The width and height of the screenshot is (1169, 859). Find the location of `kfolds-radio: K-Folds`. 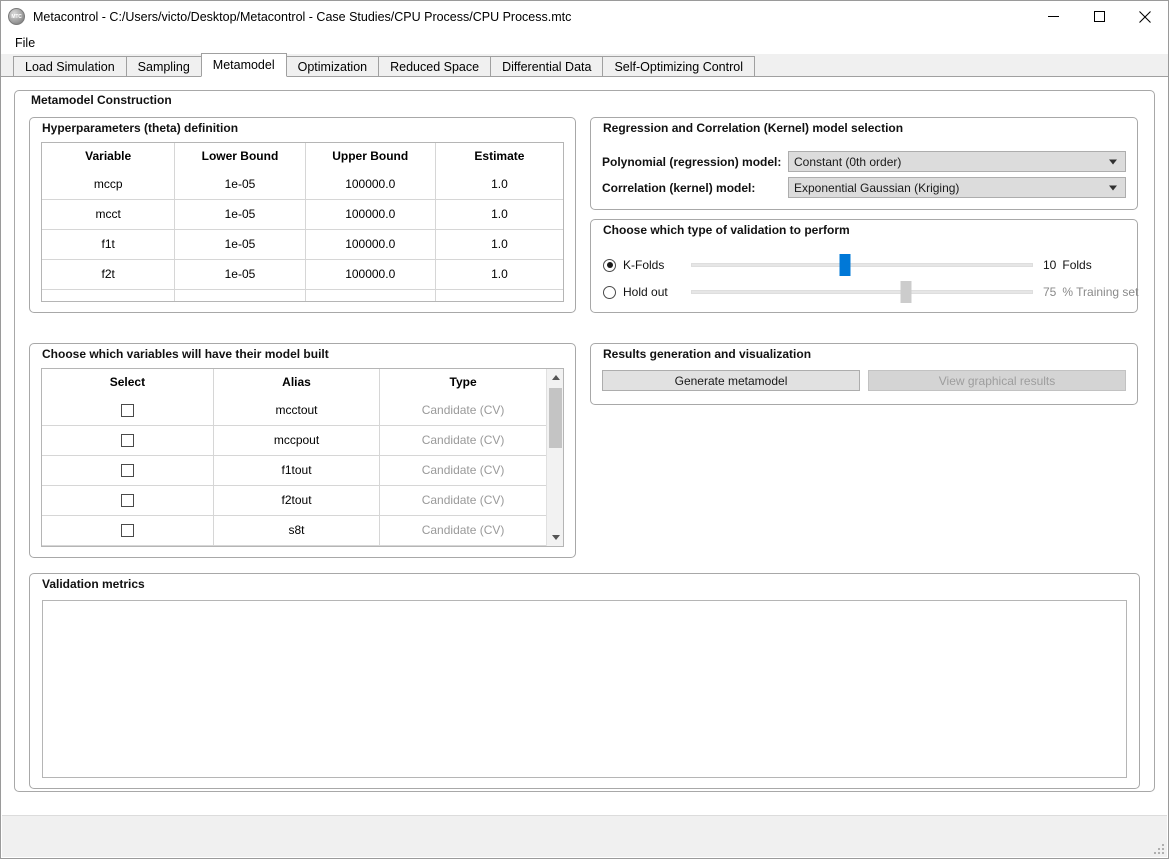

kfolds-radio: K-Folds is located at coordinates (642, 265).